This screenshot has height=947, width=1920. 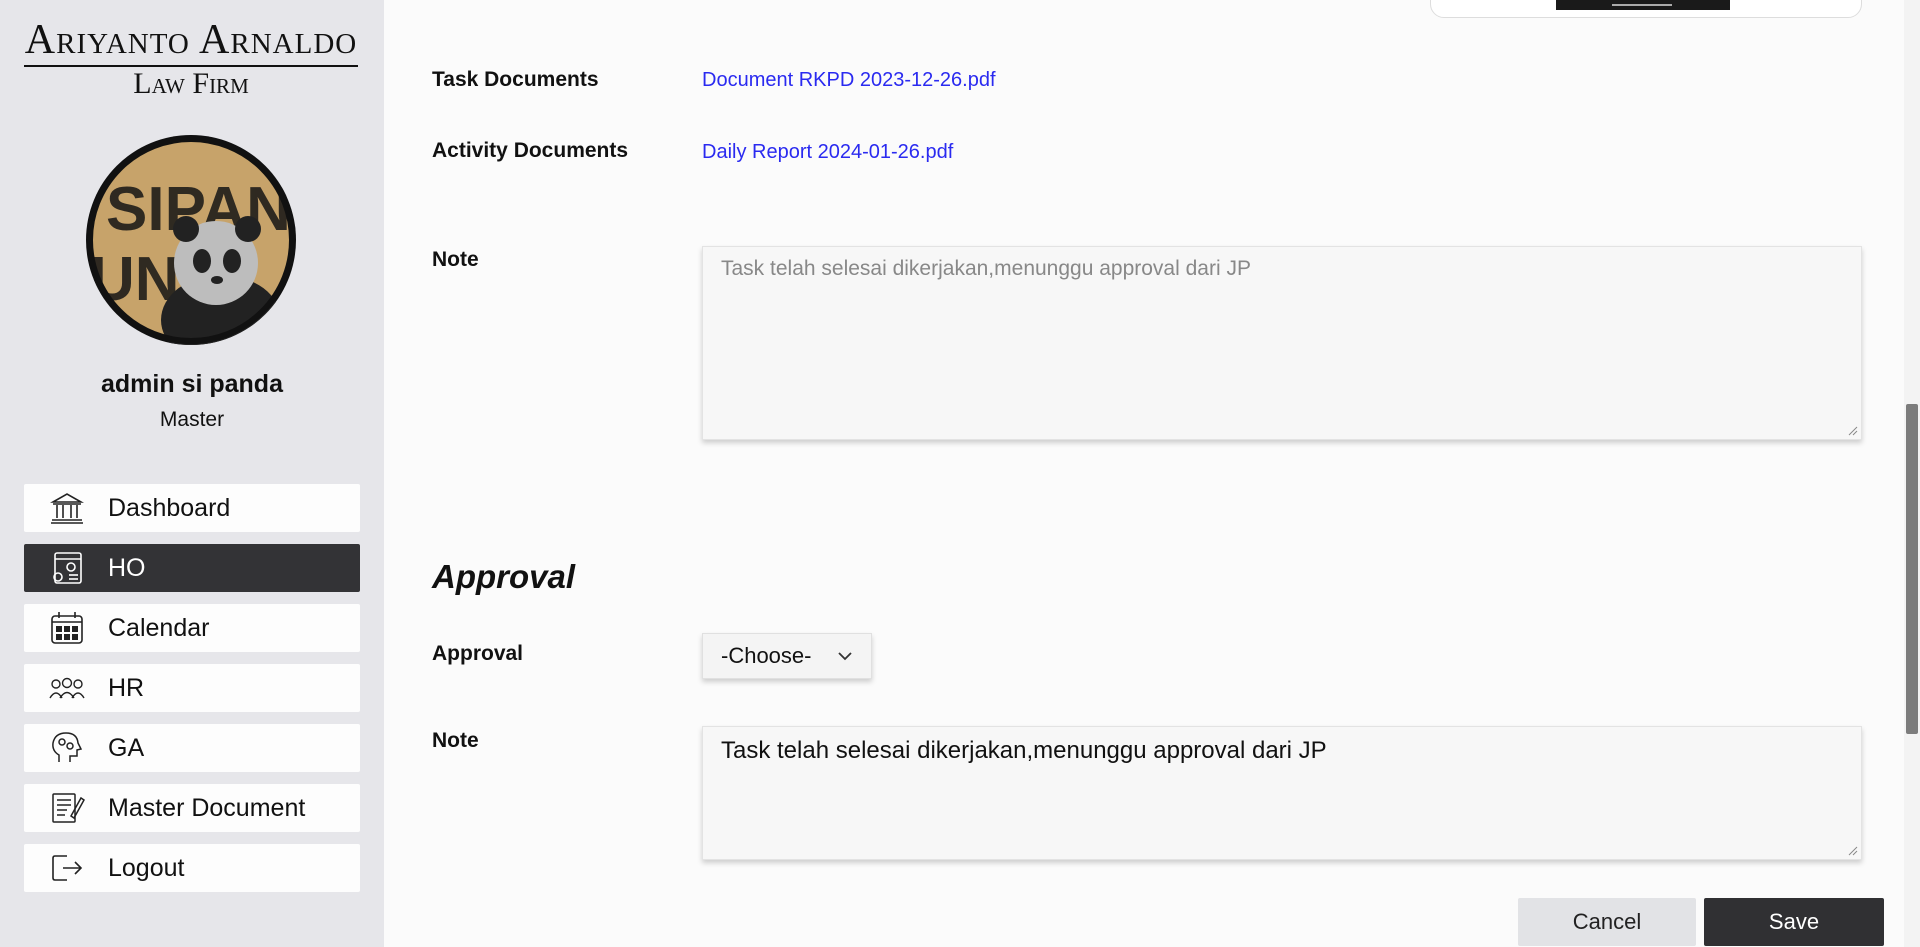 What do you see at coordinates (126, 687) in the screenshot?
I see `sidebar-item-label: HR` at bounding box center [126, 687].